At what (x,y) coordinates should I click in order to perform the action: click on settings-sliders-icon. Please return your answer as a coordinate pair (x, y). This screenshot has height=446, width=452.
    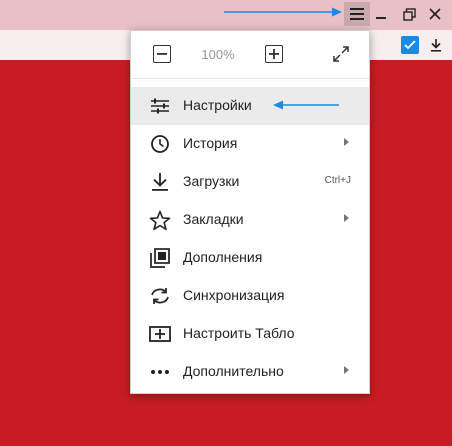
    Looking at the image, I should click on (160, 106).